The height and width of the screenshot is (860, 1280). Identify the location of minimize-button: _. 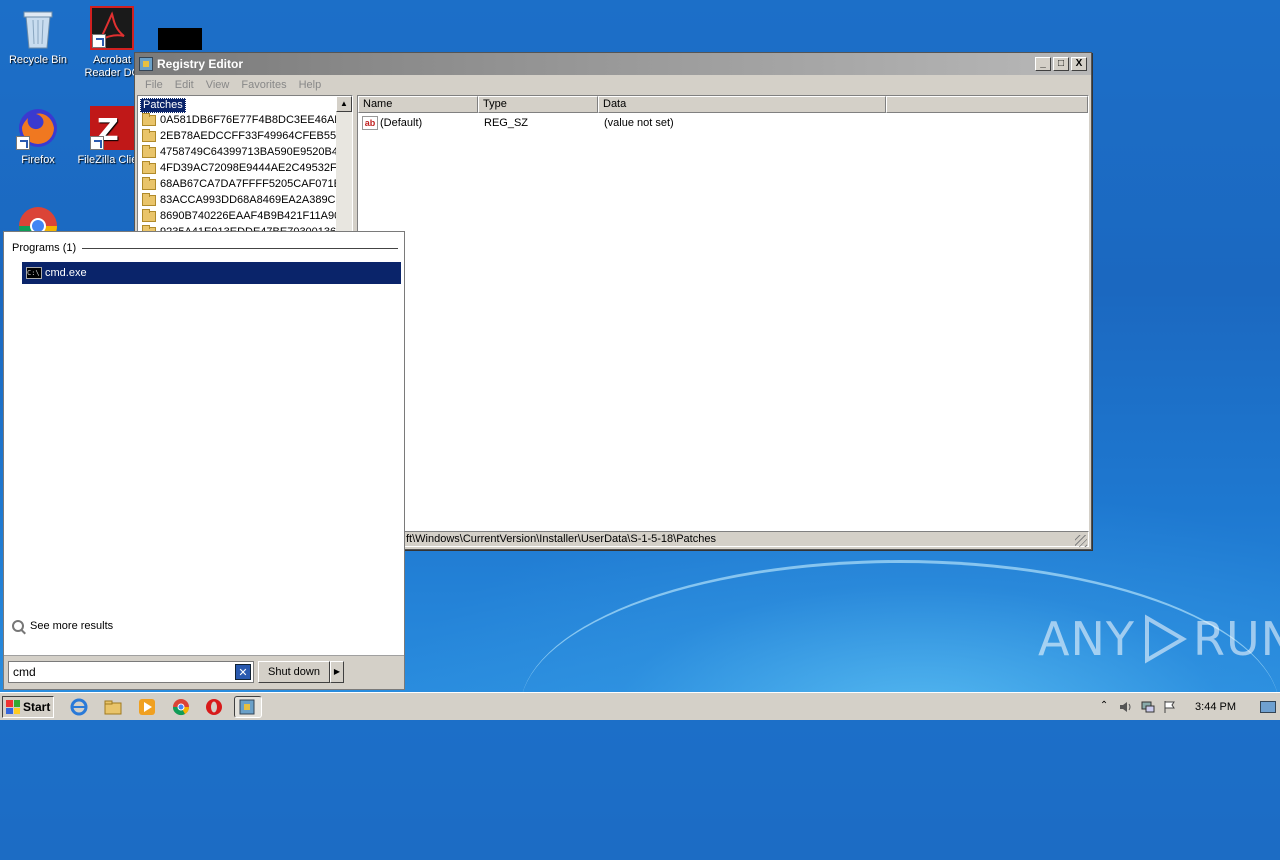
(1043, 64).